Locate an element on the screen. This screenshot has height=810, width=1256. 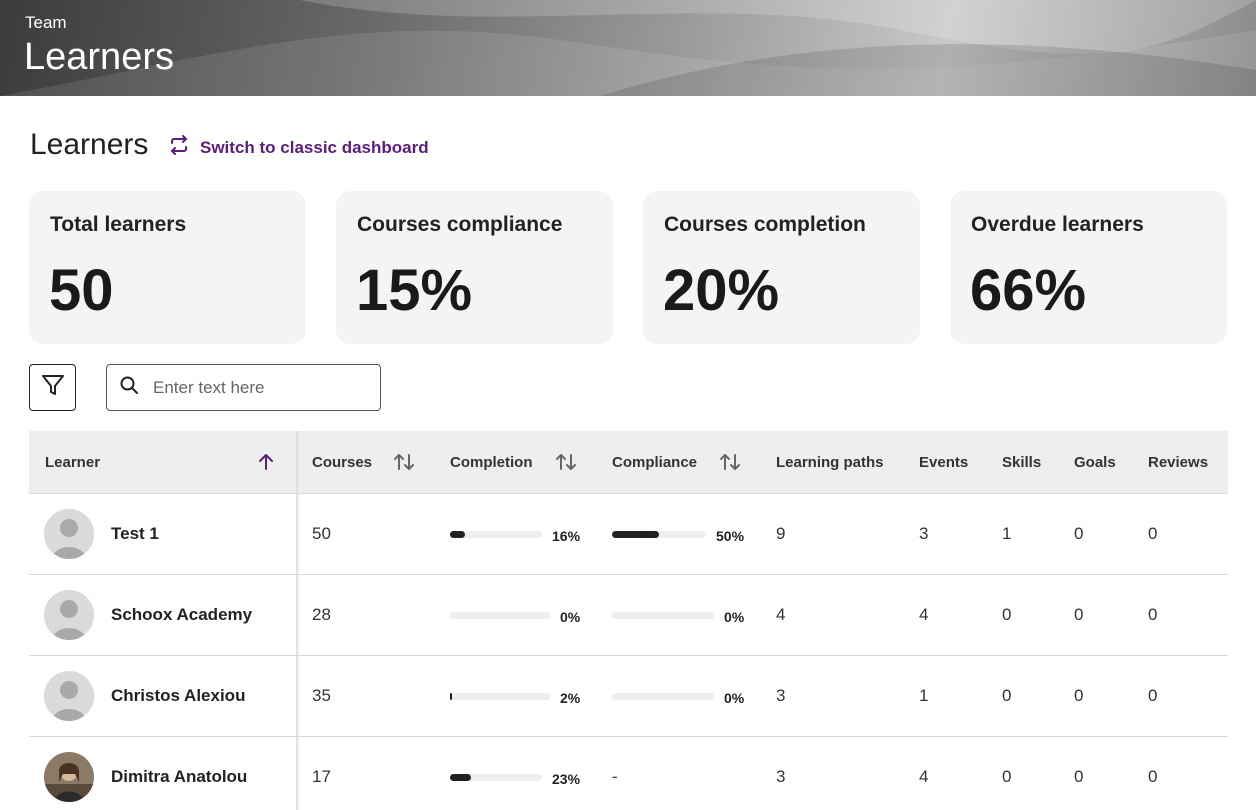
arrow-up-icon is located at coordinates (266, 464).